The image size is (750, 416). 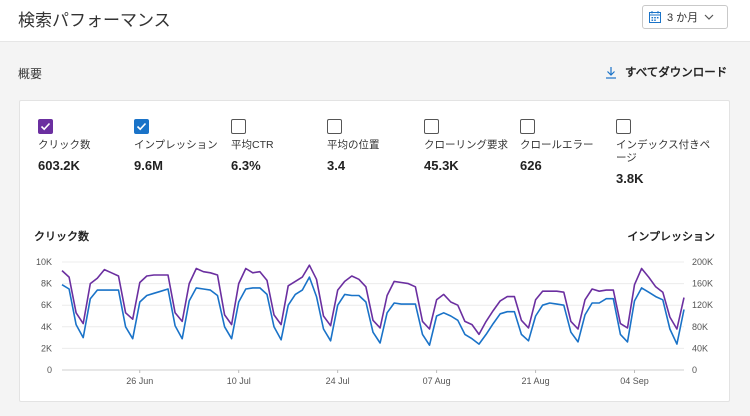 I want to click on right-tick-label: 120K, so click(x=702, y=305).